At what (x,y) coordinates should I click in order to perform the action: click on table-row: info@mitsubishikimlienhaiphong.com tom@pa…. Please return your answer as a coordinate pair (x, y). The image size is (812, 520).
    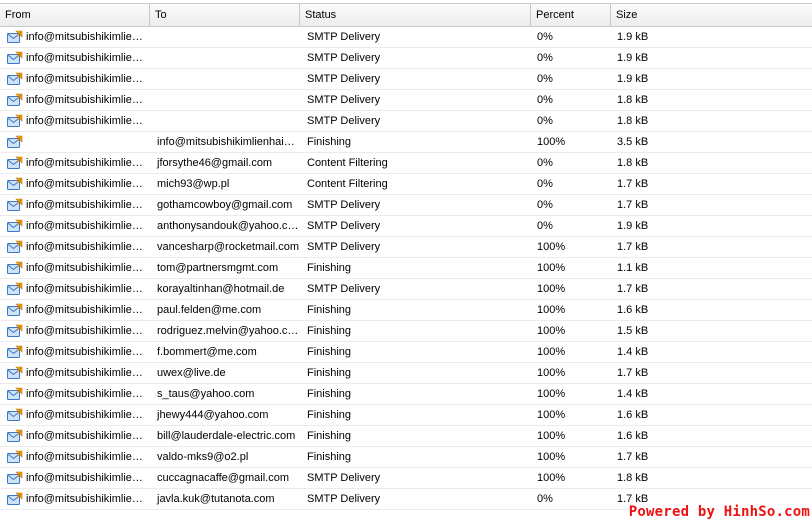
    Looking at the image, I should click on (406, 268).